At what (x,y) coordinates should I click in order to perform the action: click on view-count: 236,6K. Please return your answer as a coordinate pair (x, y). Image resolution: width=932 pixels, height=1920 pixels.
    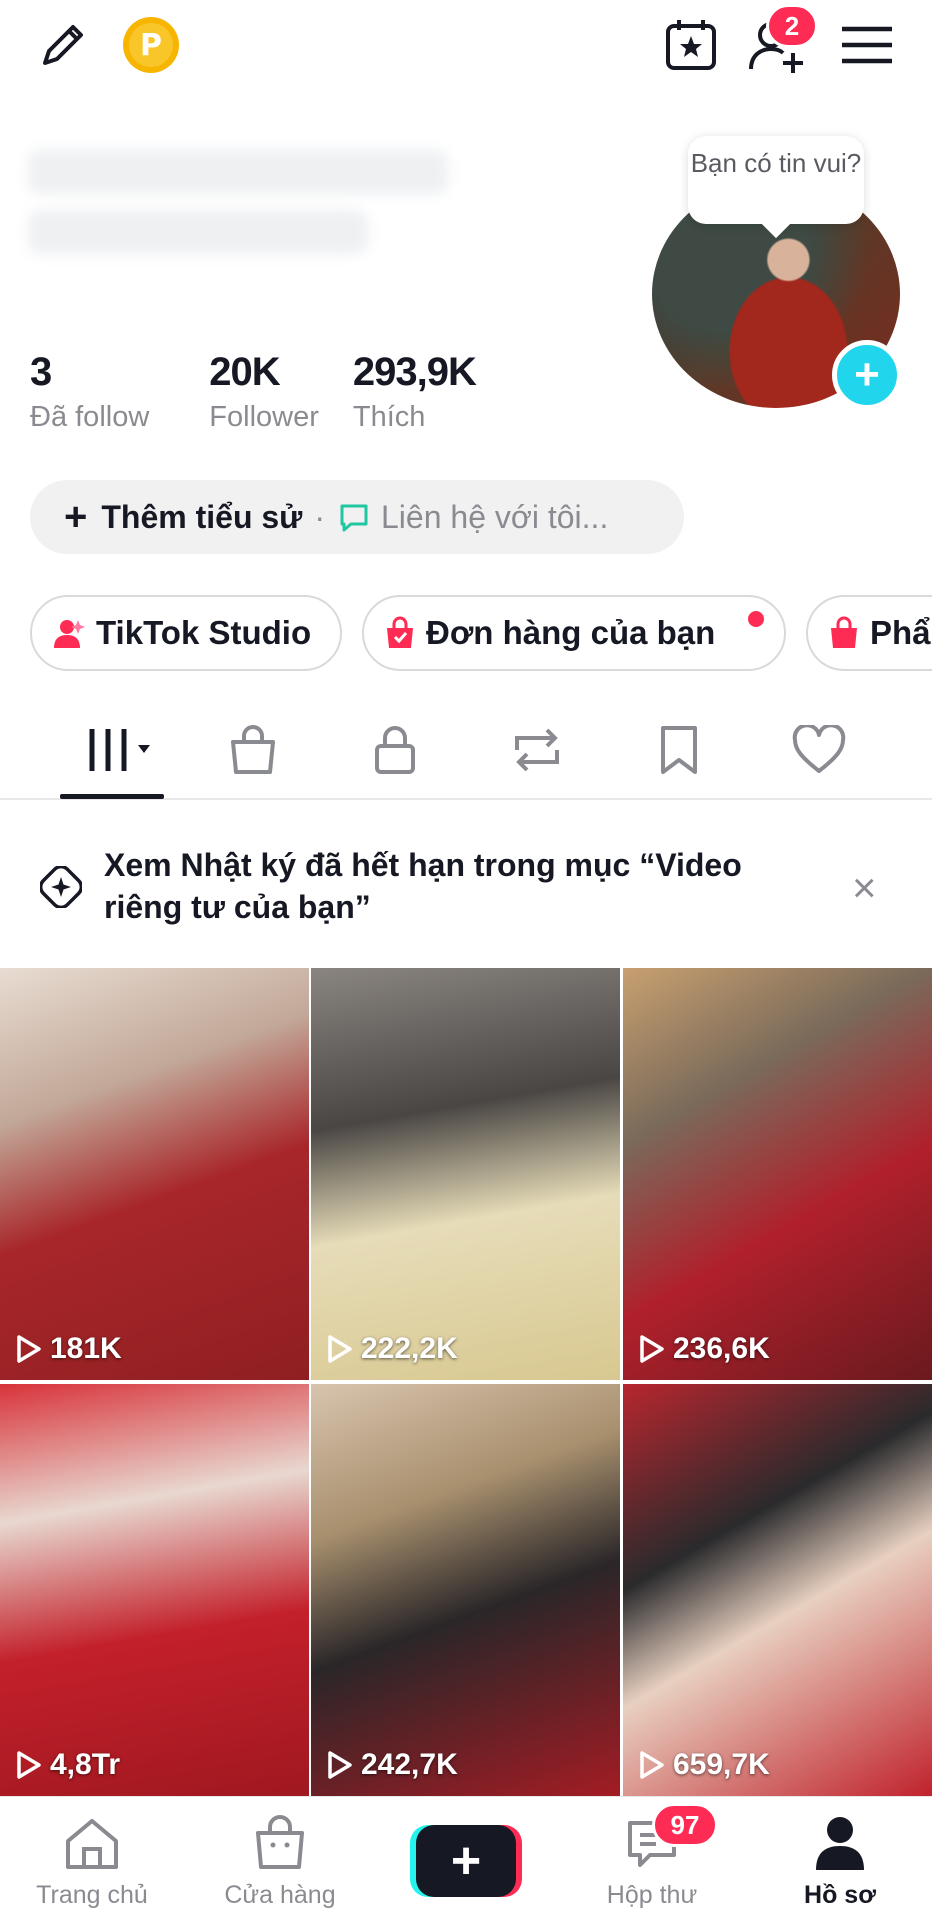
    Looking at the image, I should click on (704, 1349).